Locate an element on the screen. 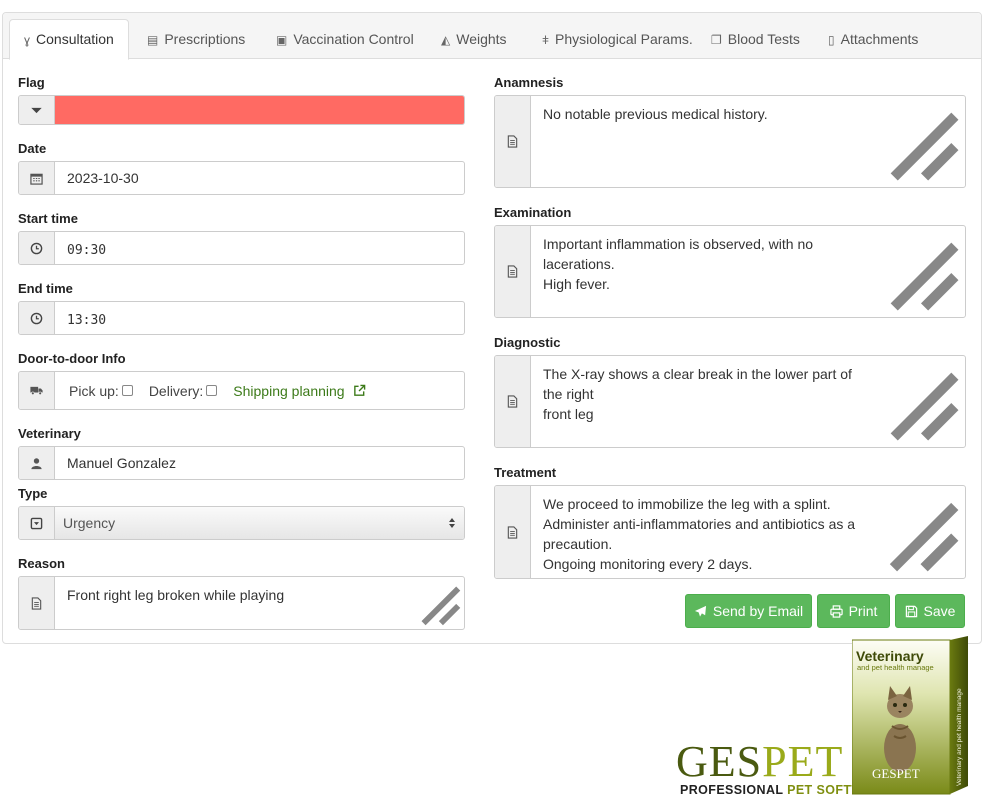  dropdown-caret is located at coordinates (37, 110).